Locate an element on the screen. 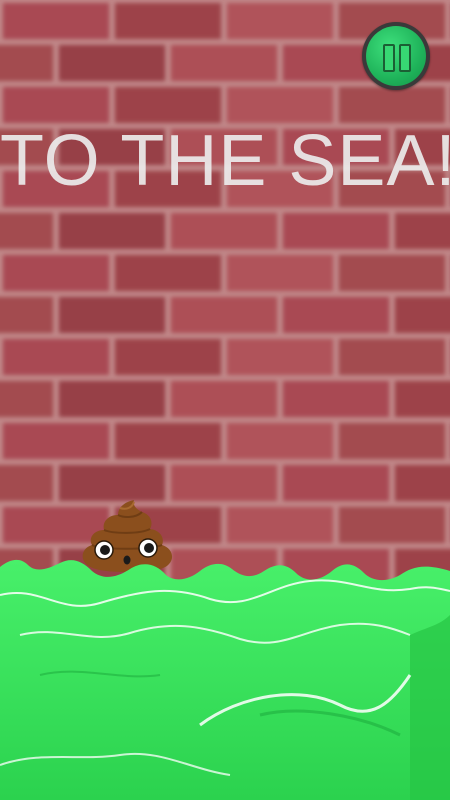  pause-bar-right is located at coordinates (405, 58).